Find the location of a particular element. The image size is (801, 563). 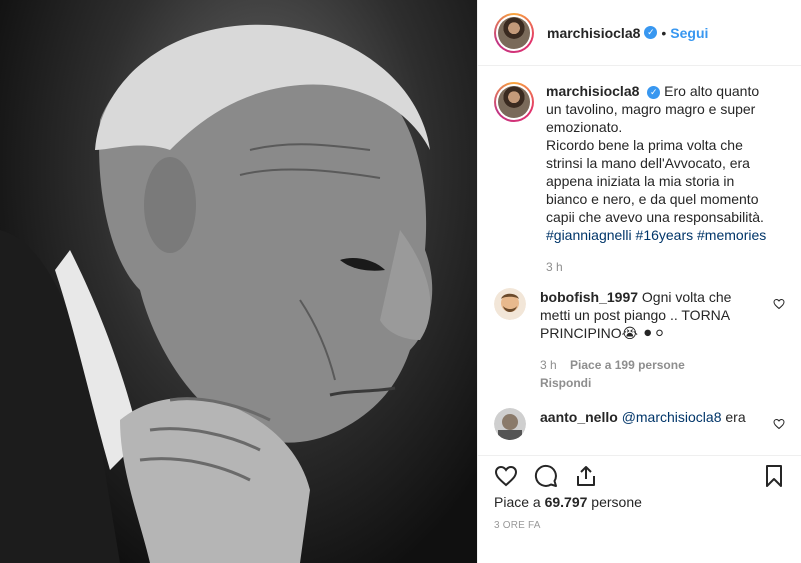

comment-item: aanto_nello @marchisiocla8 era is located at coordinates (639, 424).